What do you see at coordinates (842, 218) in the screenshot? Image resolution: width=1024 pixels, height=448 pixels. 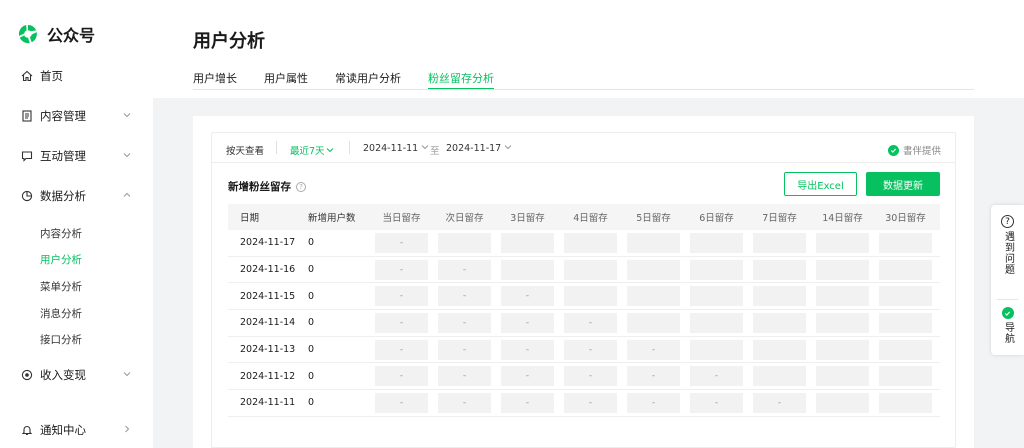 I see `column-header: 14日留存` at bounding box center [842, 218].